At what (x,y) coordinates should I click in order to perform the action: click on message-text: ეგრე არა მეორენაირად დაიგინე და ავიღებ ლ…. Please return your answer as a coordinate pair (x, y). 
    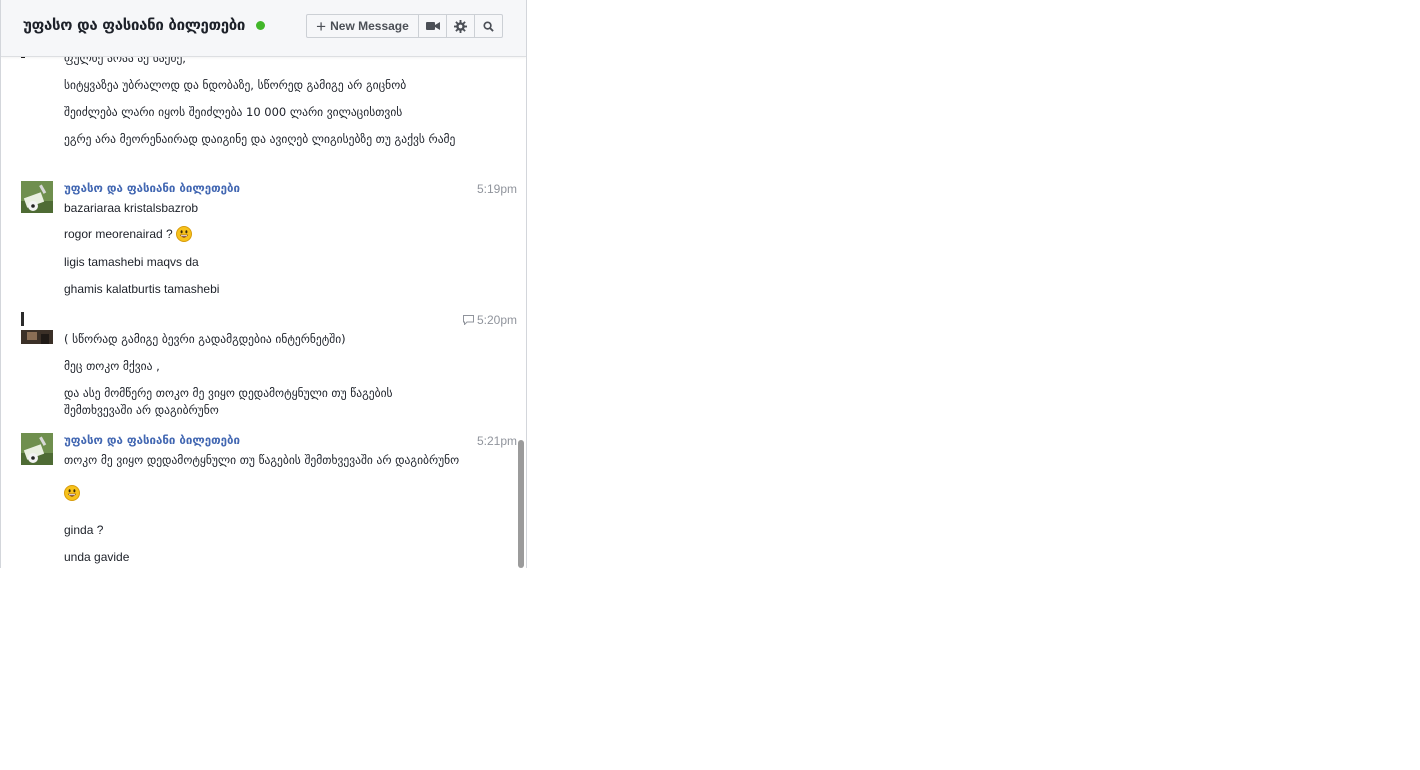
    Looking at the image, I should click on (260, 139).